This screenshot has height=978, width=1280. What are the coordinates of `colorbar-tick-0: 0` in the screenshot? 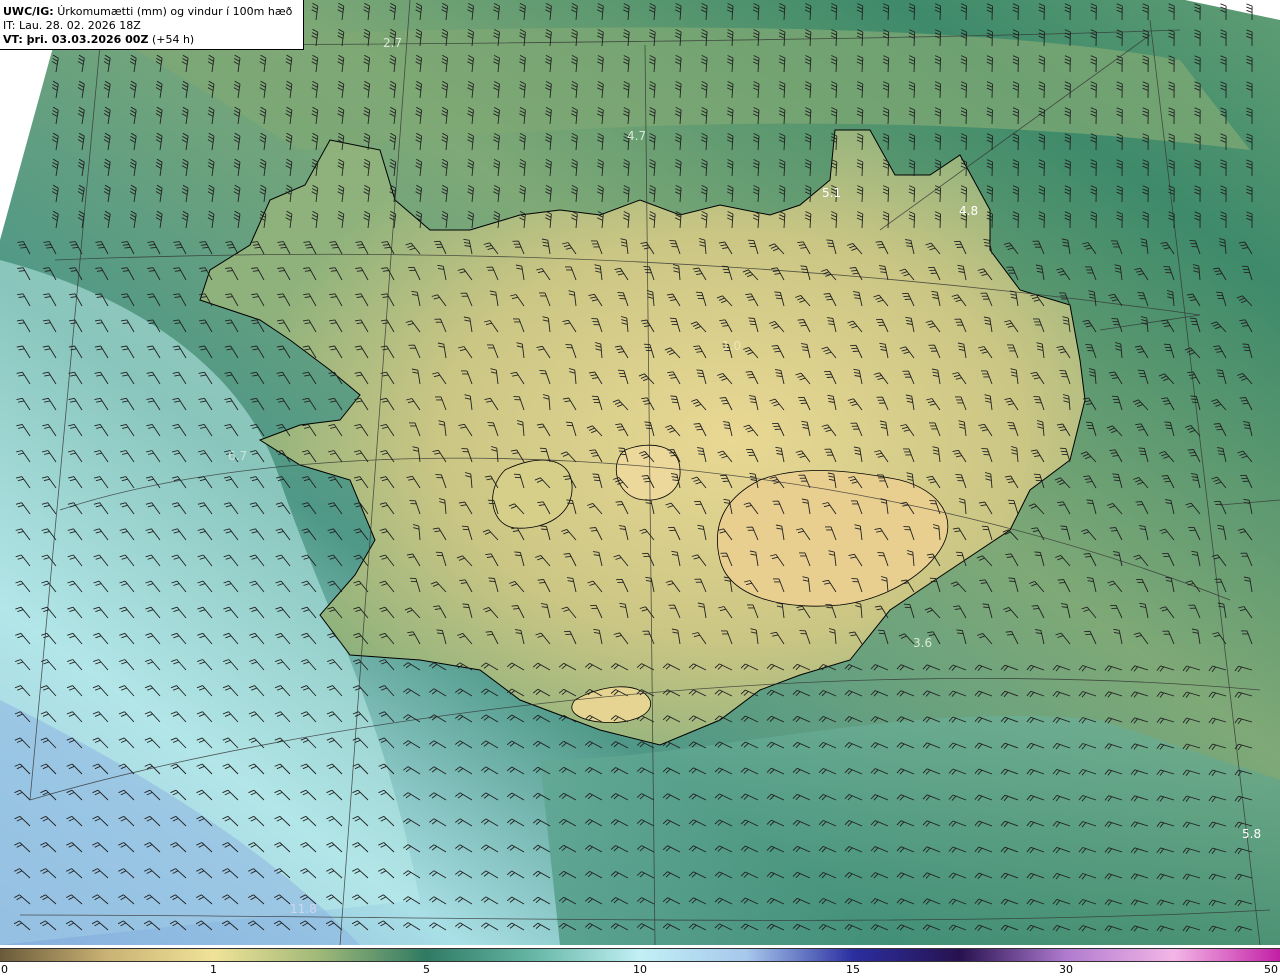 It's located at (4, 969).